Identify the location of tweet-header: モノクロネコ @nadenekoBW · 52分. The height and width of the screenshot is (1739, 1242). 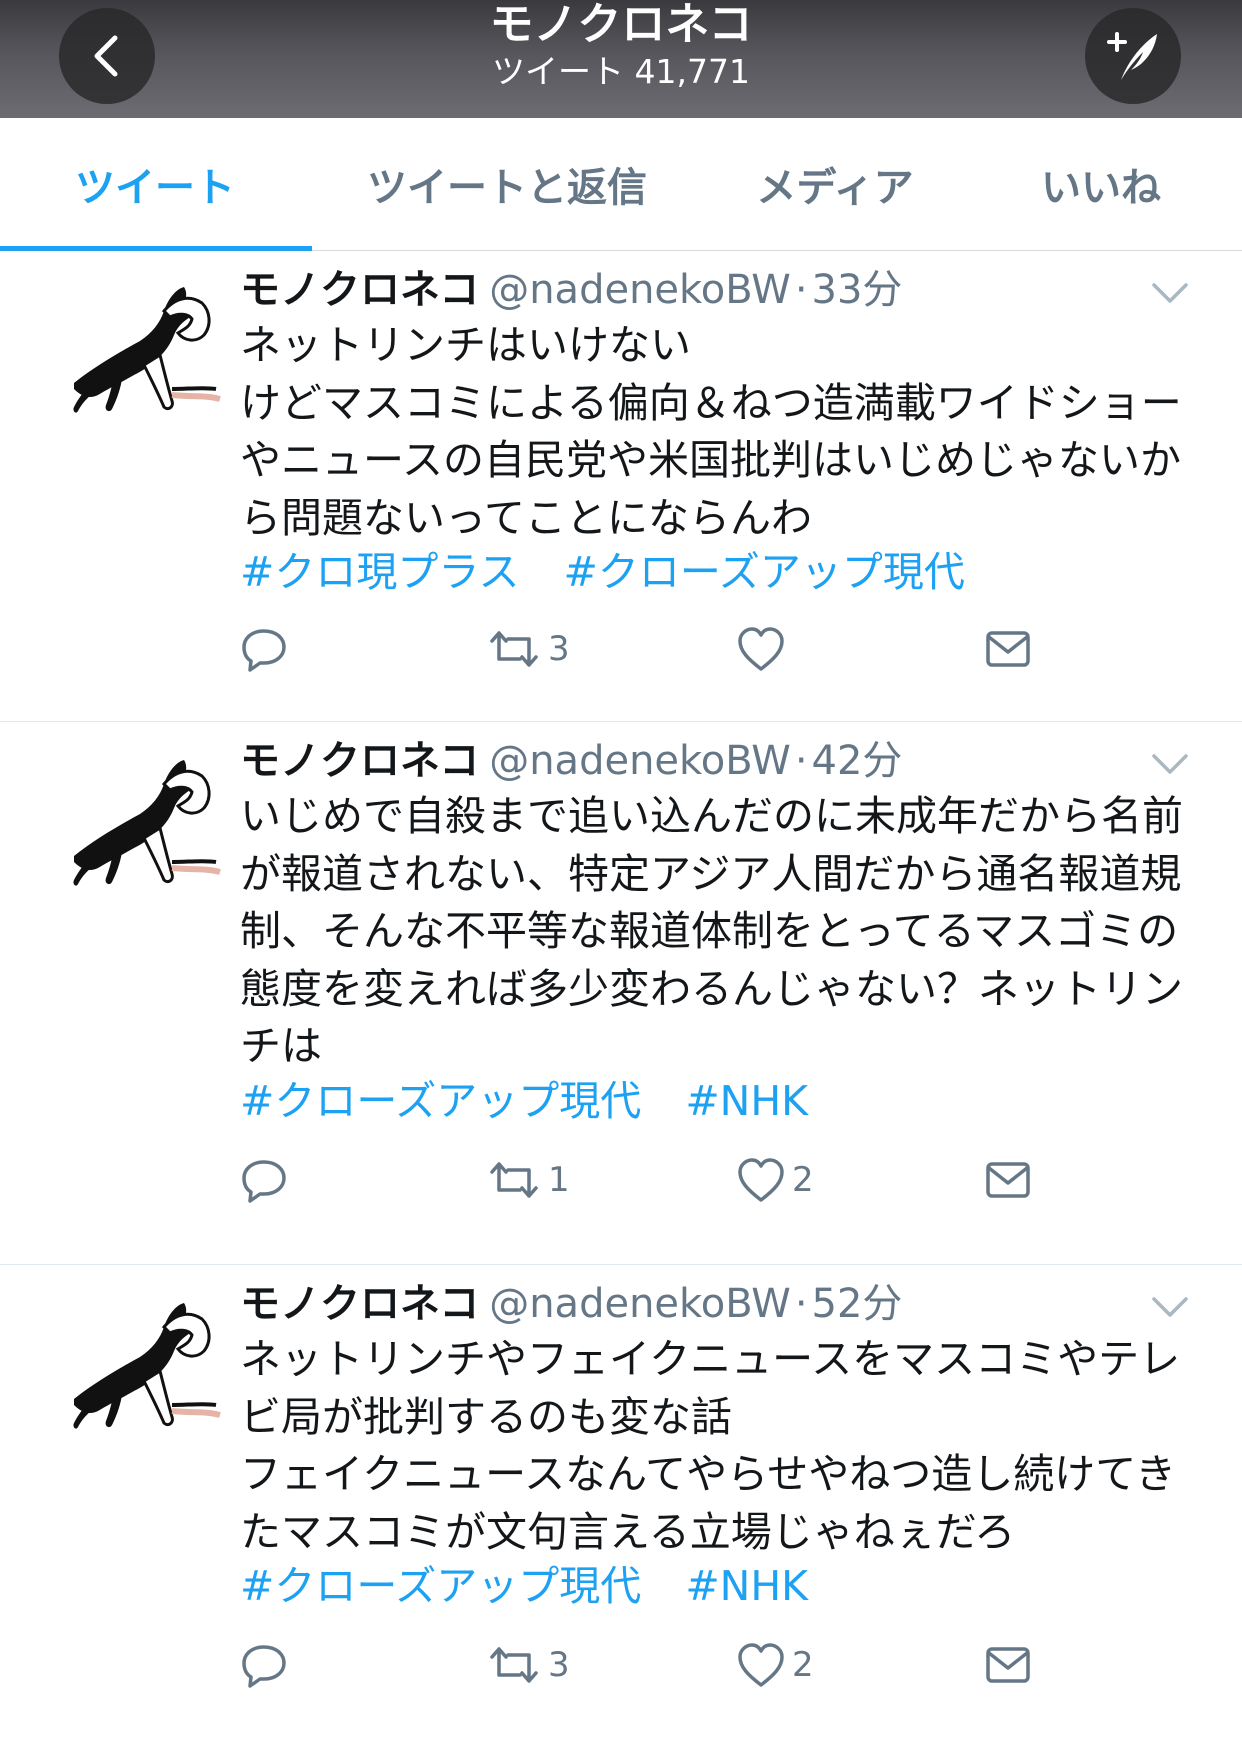
(571, 1304).